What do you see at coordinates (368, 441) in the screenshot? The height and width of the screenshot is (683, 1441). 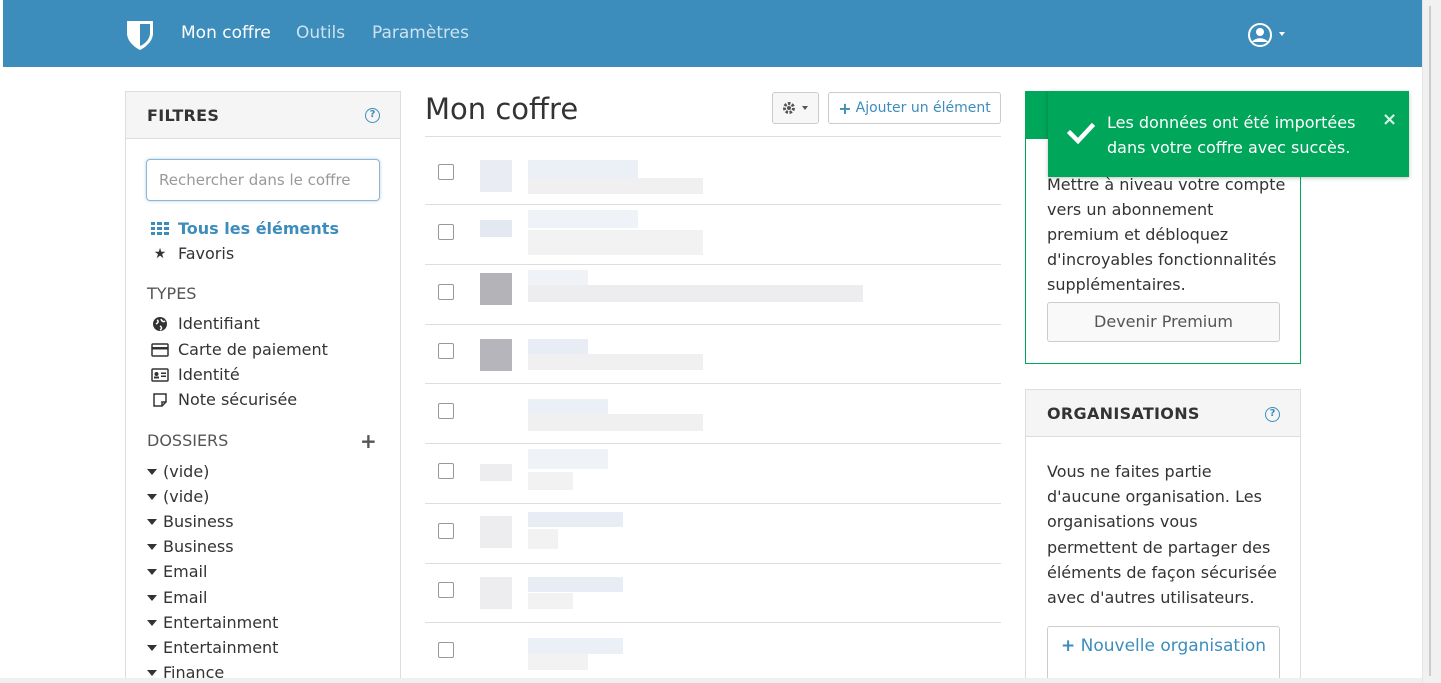 I see `add-folder-icon: +` at bounding box center [368, 441].